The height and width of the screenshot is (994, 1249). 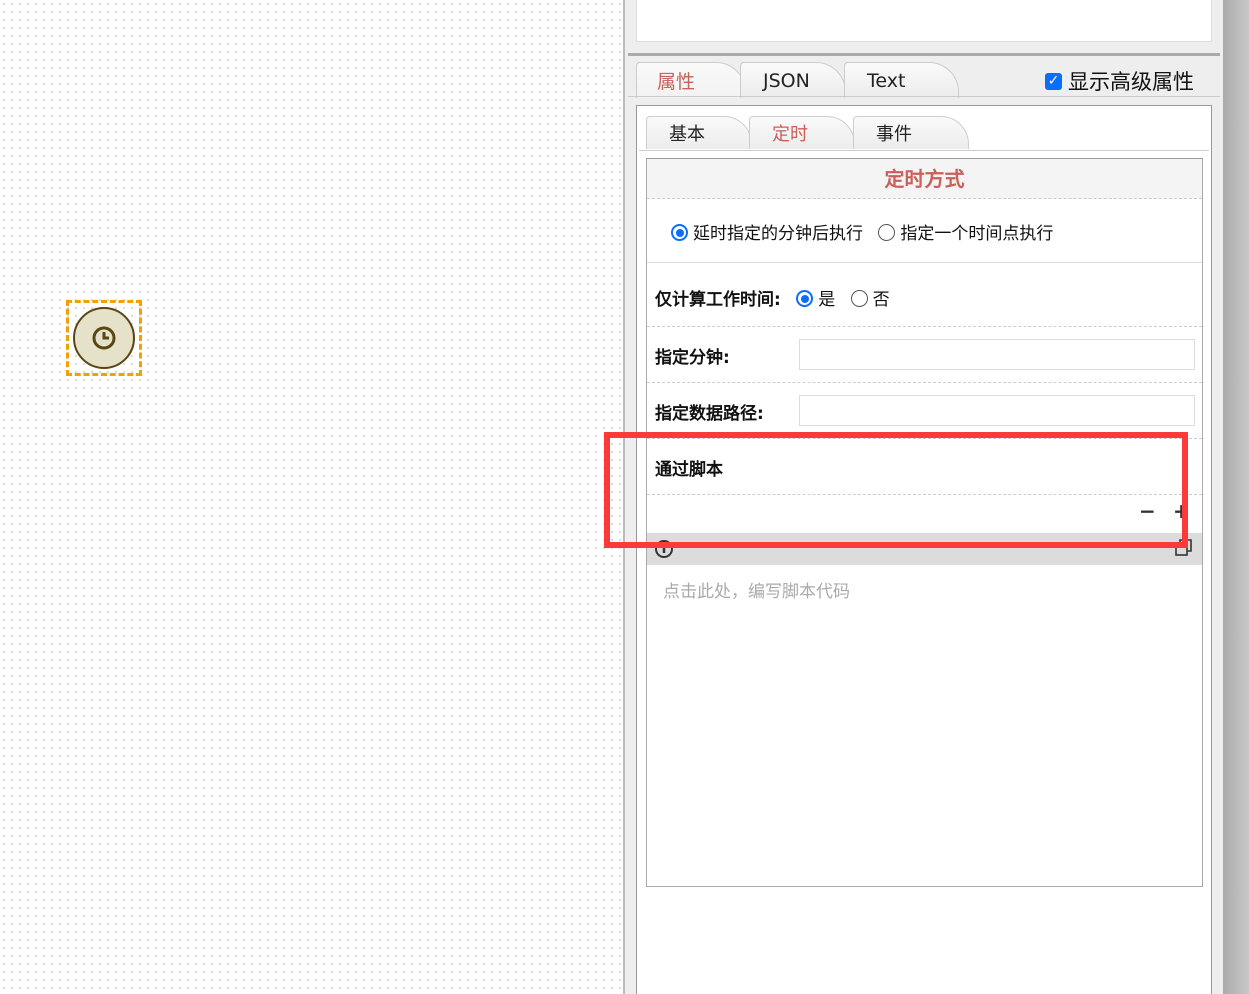 I want to click on radio-label: 延时指定的分钟后执行, so click(x=778, y=234).